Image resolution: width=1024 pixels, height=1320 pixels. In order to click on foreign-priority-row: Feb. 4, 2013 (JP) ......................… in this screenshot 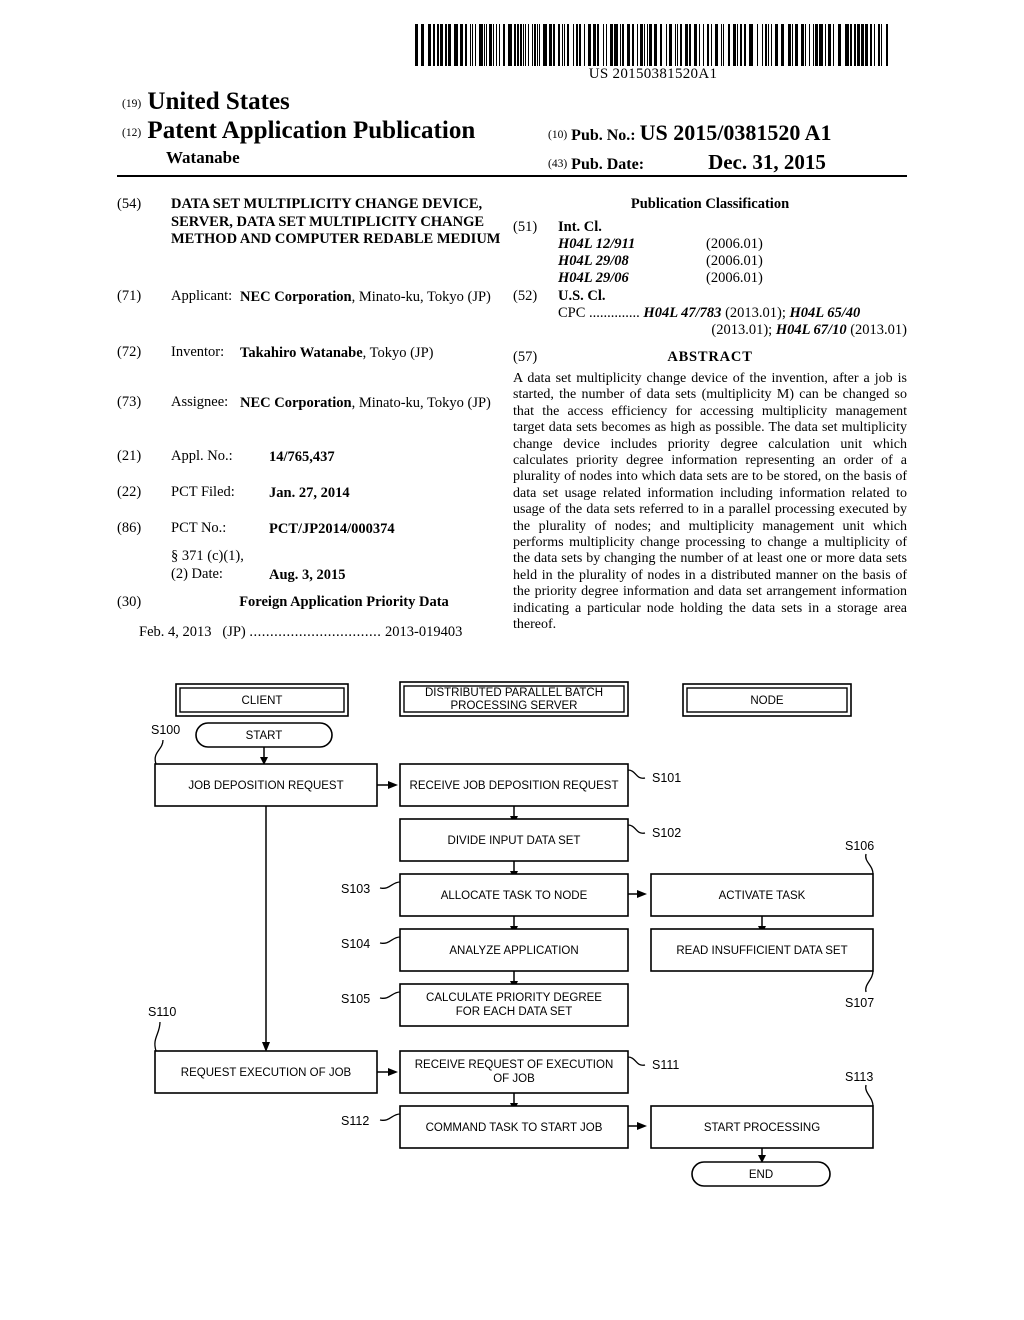, I will do `click(324, 632)`.